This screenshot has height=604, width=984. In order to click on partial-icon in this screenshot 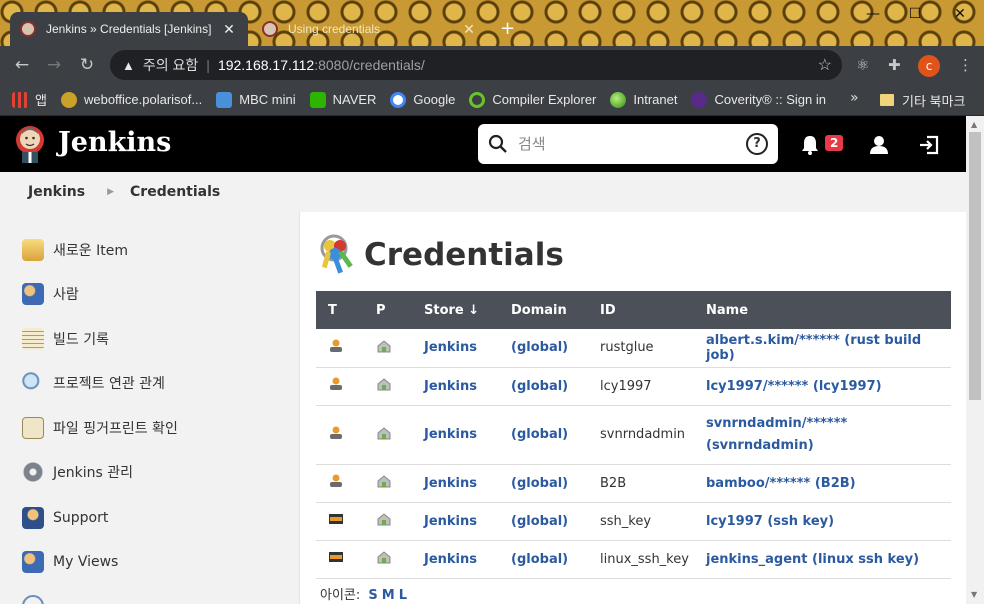, I will do `click(33, 599)`.